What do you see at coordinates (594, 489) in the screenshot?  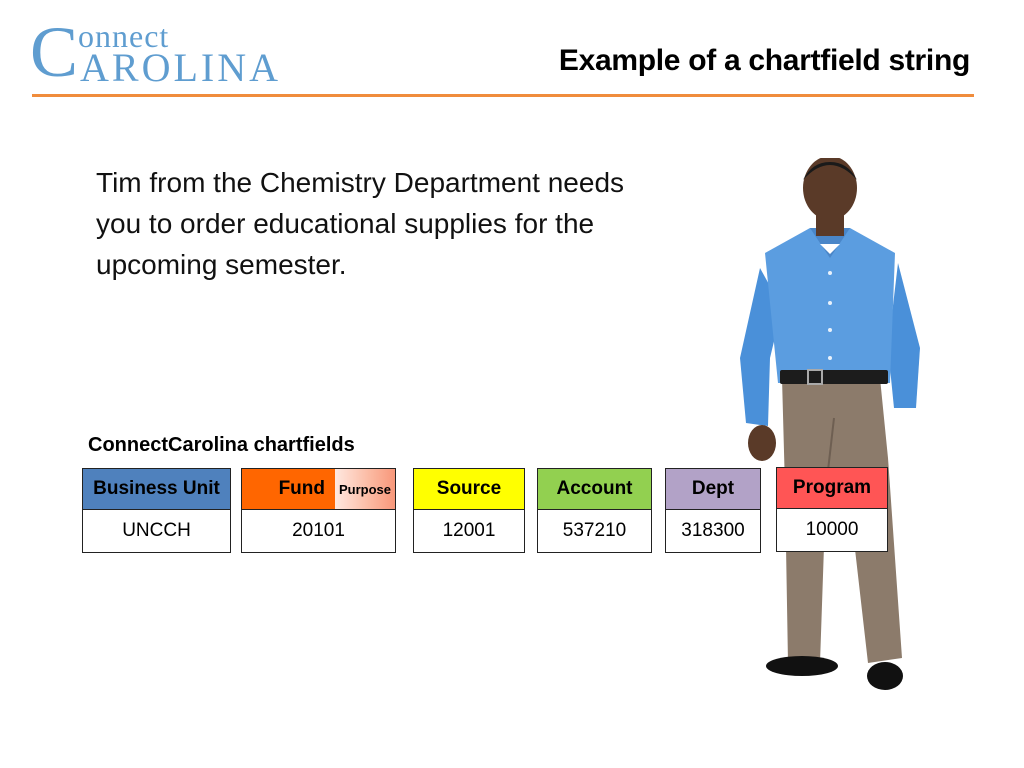 I see `chartfield-header: Account` at bounding box center [594, 489].